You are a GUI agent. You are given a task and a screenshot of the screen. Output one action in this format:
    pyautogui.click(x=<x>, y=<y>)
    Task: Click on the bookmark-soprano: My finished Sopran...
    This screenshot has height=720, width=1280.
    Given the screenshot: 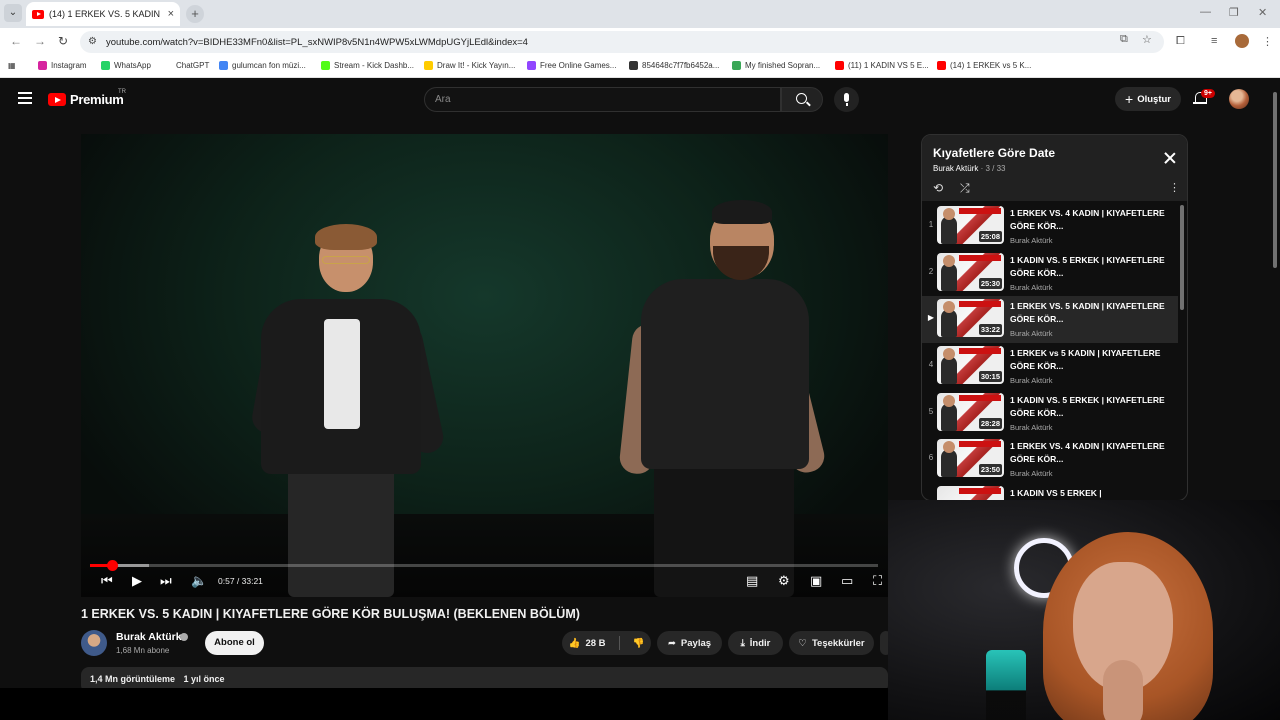 What is the action you would take?
    pyautogui.click(x=776, y=65)
    